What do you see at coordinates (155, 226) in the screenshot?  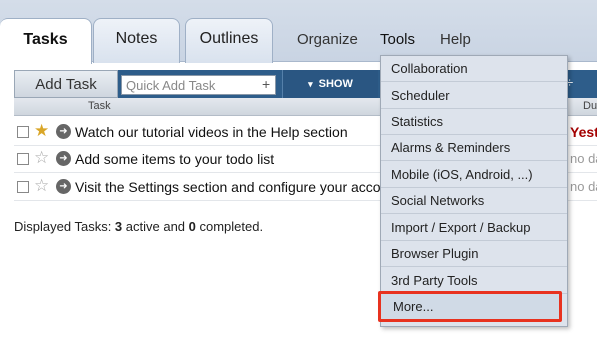 I see `summary-middle: active and` at bounding box center [155, 226].